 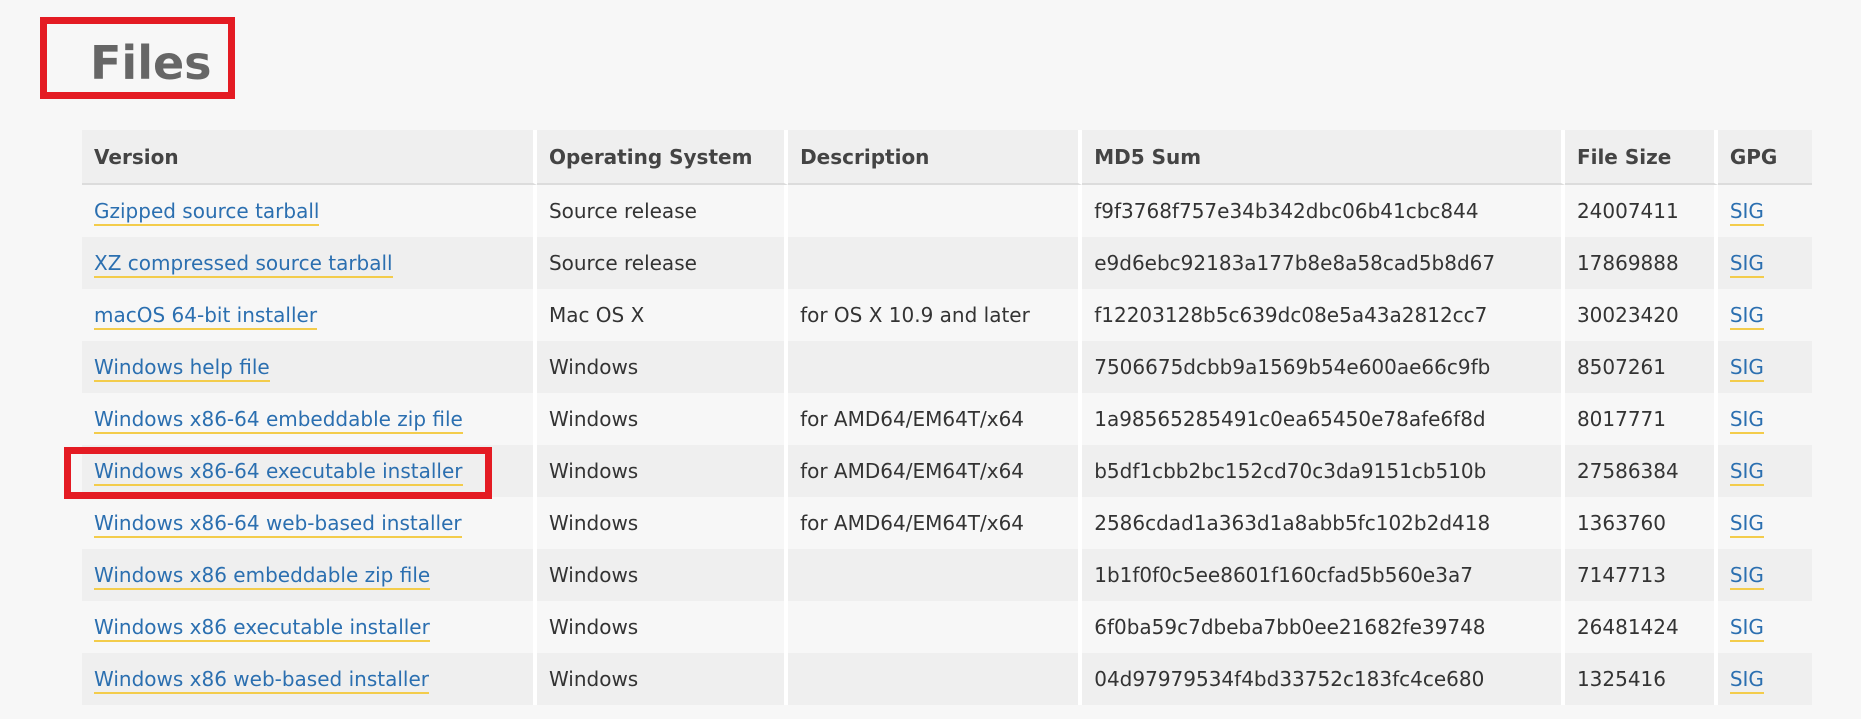 What do you see at coordinates (1323, 157) in the screenshot?
I see `header-md5-sum: MD5 Sum` at bounding box center [1323, 157].